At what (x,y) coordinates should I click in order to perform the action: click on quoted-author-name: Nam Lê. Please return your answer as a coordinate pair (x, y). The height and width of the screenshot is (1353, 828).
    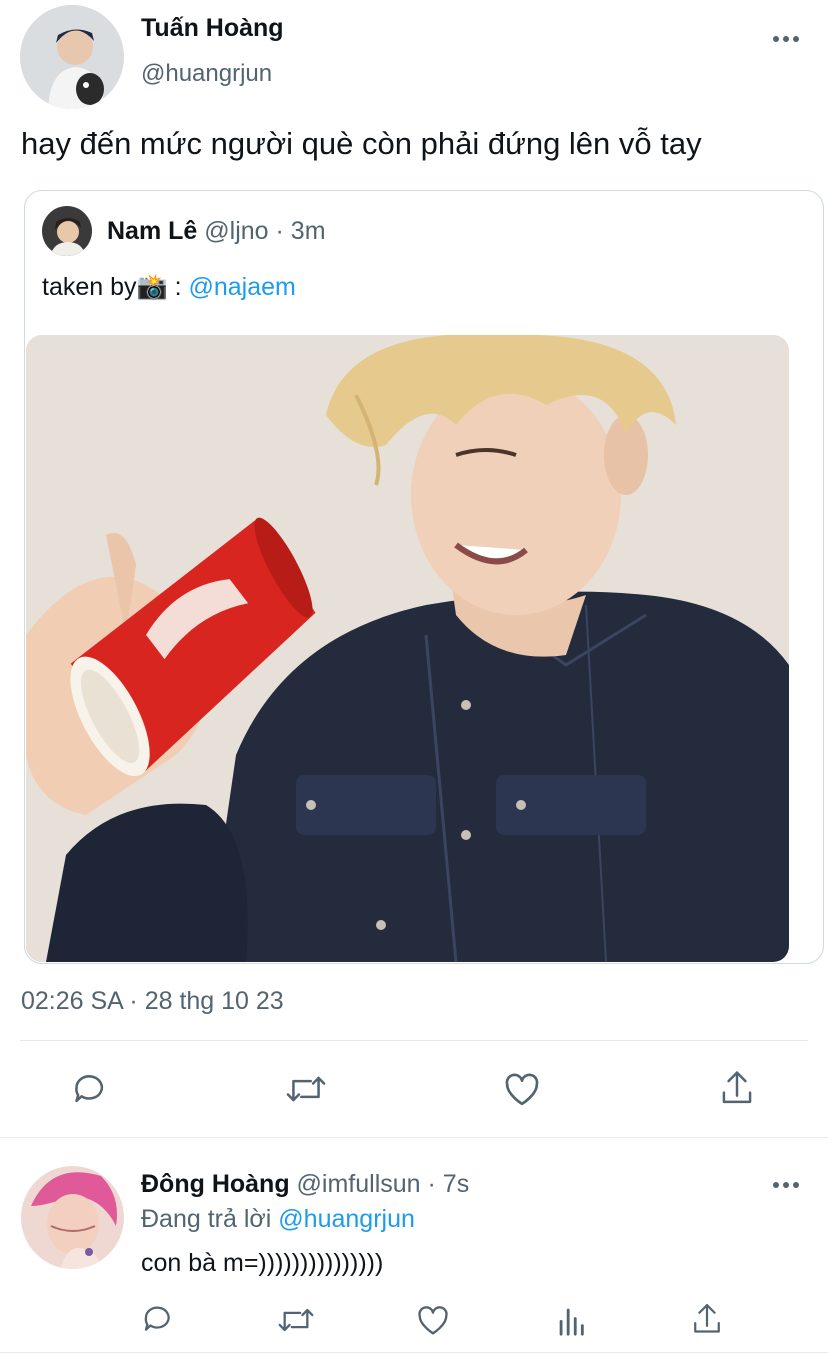
    Looking at the image, I should click on (152, 231).